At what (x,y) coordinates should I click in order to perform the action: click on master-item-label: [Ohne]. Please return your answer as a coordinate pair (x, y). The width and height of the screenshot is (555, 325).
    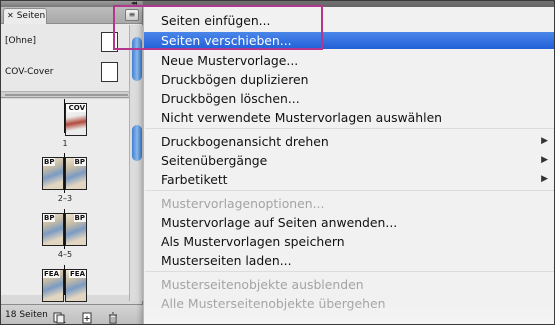
    Looking at the image, I should click on (21, 41).